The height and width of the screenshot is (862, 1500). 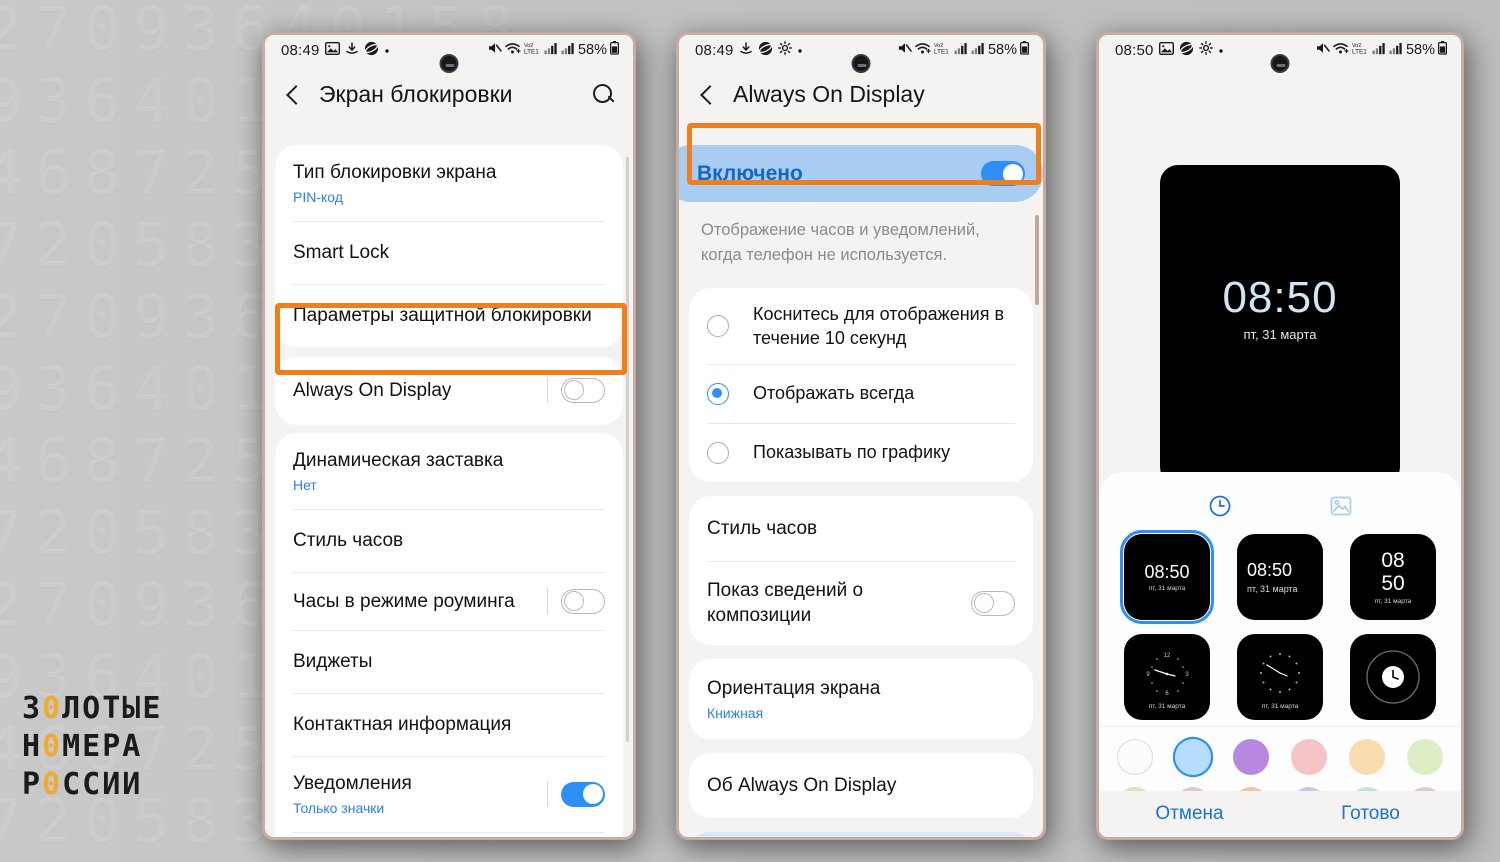 What do you see at coordinates (1341, 506) in the screenshot?
I see `tab-image-icon` at bounding box center [1341, 506].